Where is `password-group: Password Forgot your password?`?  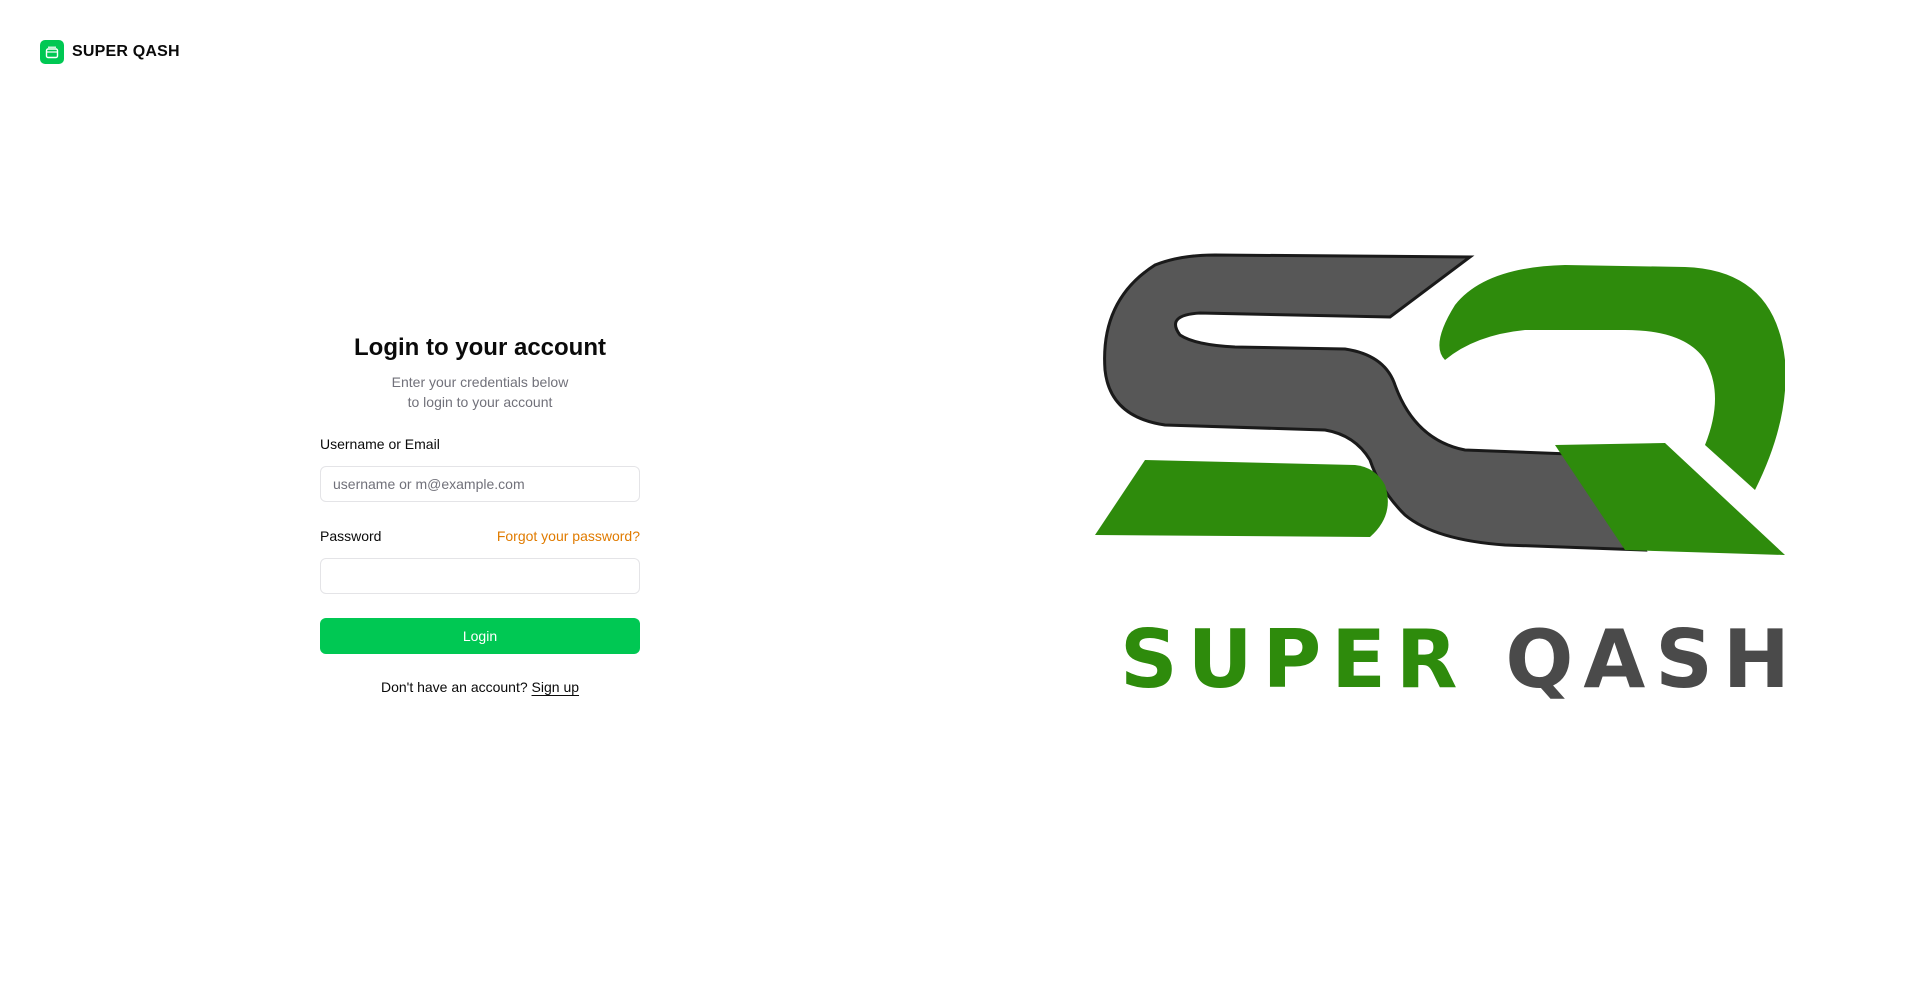
password-group: Password Forgot your password? is located at coordinates (480, 561).